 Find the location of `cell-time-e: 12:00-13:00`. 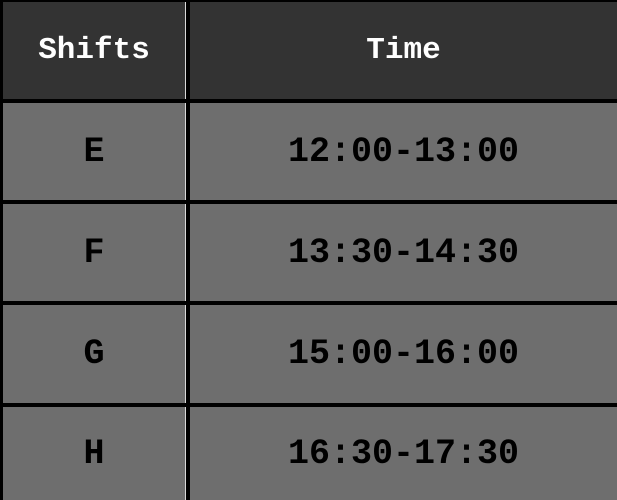

cell-time-e: 12:00-13:00 is located at coordinates (403, 151).